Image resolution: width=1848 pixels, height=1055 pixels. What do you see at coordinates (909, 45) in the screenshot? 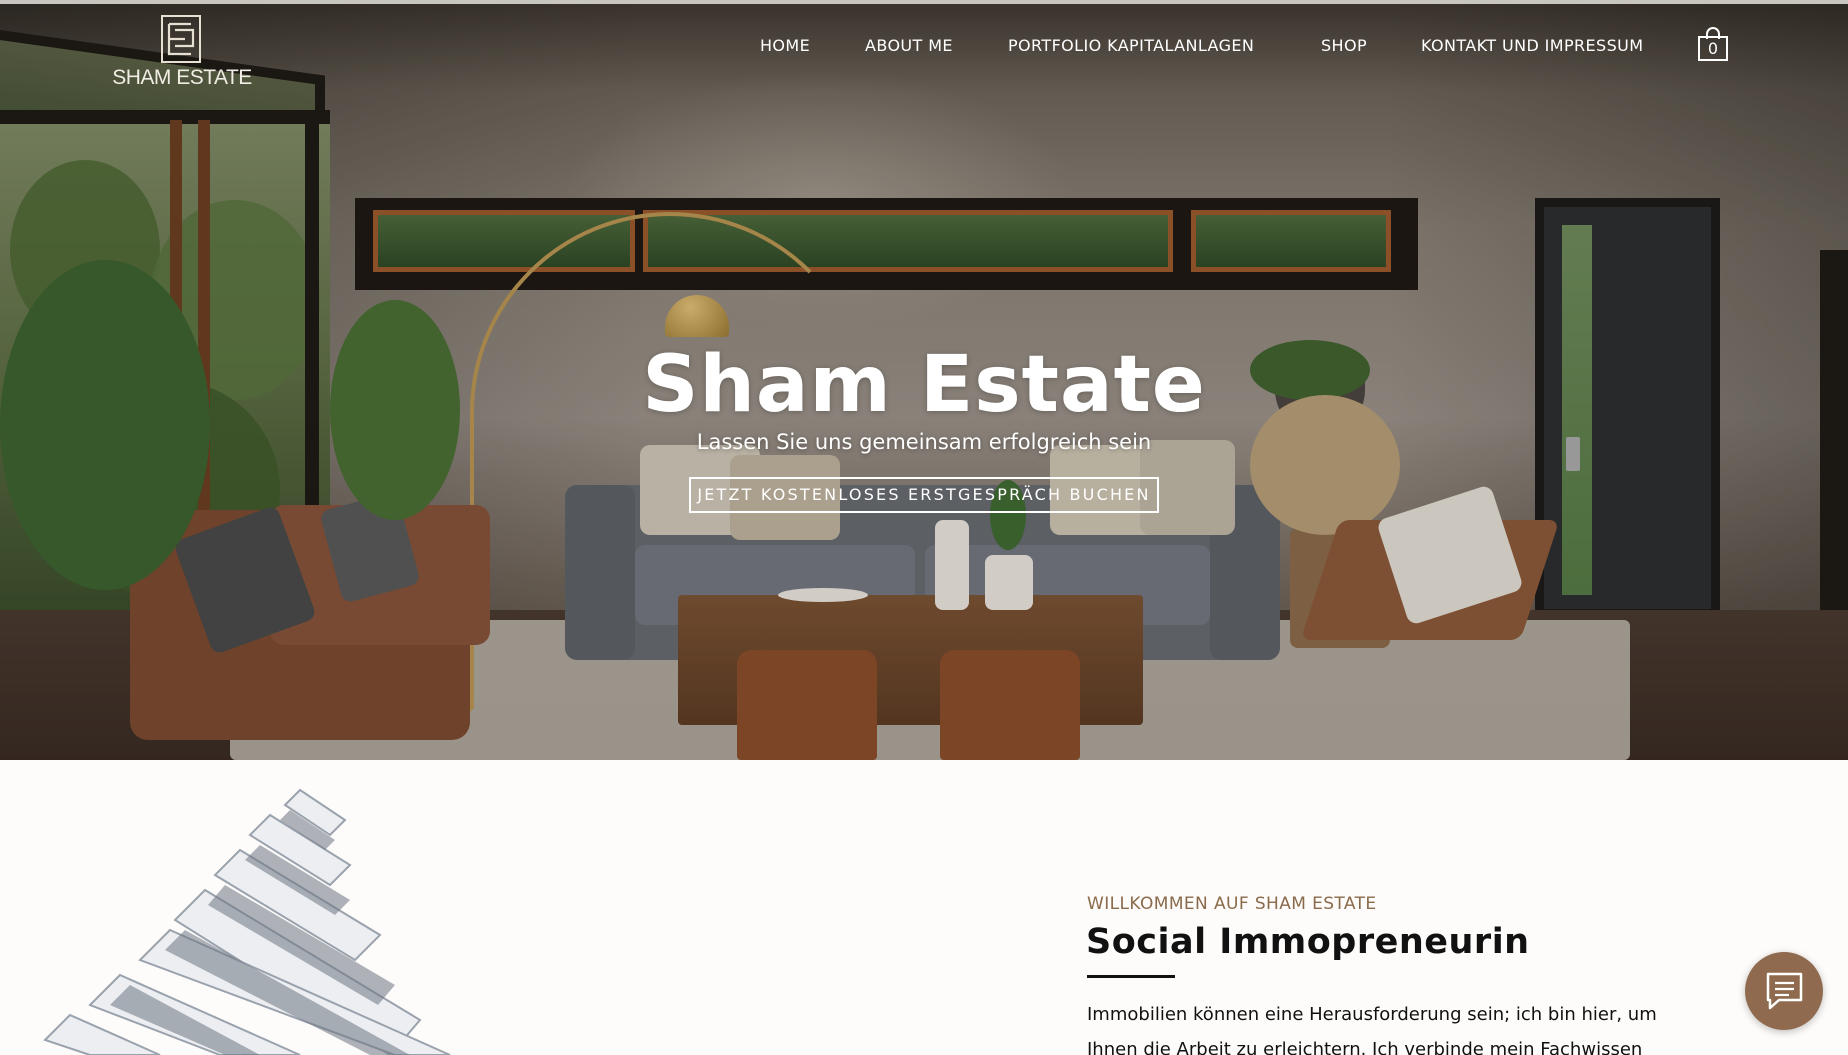
I see `nav-item-about-me: ABOUT ME` at bounding box center [909, 45].